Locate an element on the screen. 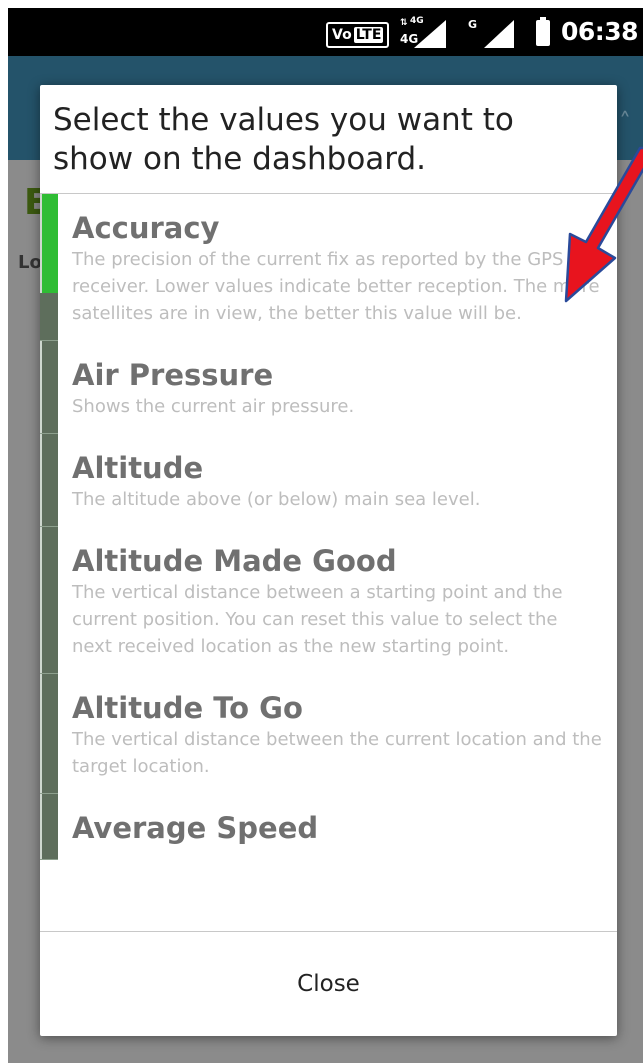  list-item-average-speed: Average Speed is located at coordinates (328, 827).